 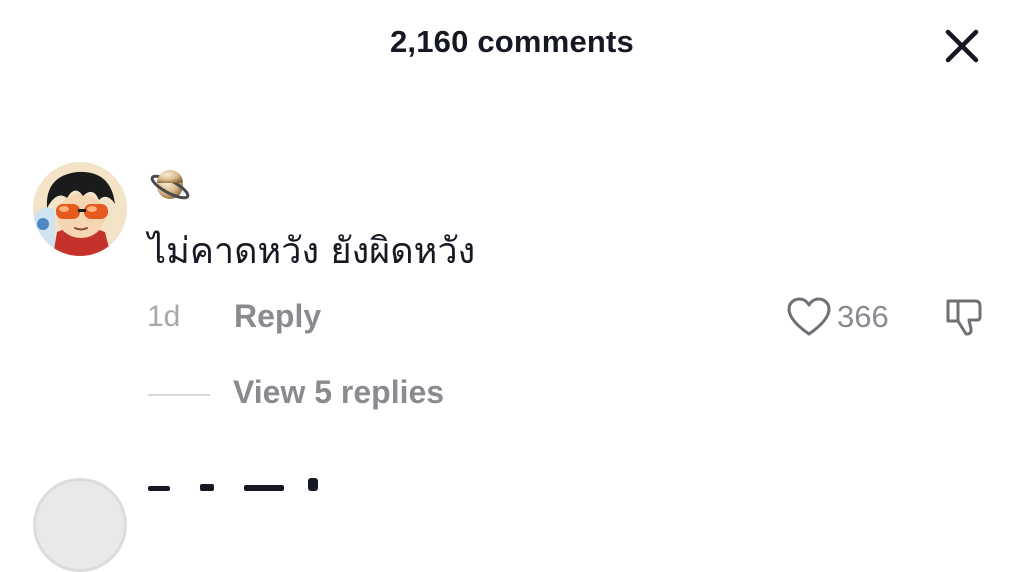 I want to click on saturn-planet-emoji, so click(x=170, y=185).